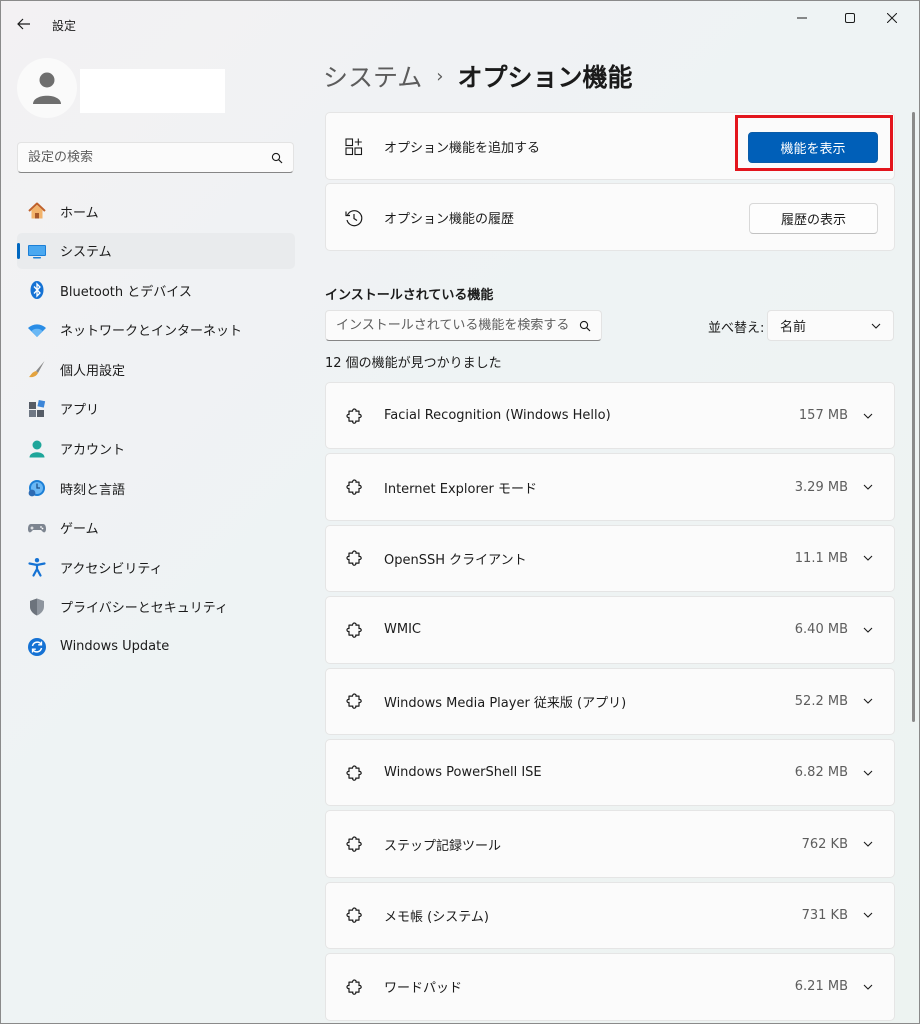  I want to click on add-optional-feature-card: オプション機能を追加する 機能を表示, so click(610, 146).